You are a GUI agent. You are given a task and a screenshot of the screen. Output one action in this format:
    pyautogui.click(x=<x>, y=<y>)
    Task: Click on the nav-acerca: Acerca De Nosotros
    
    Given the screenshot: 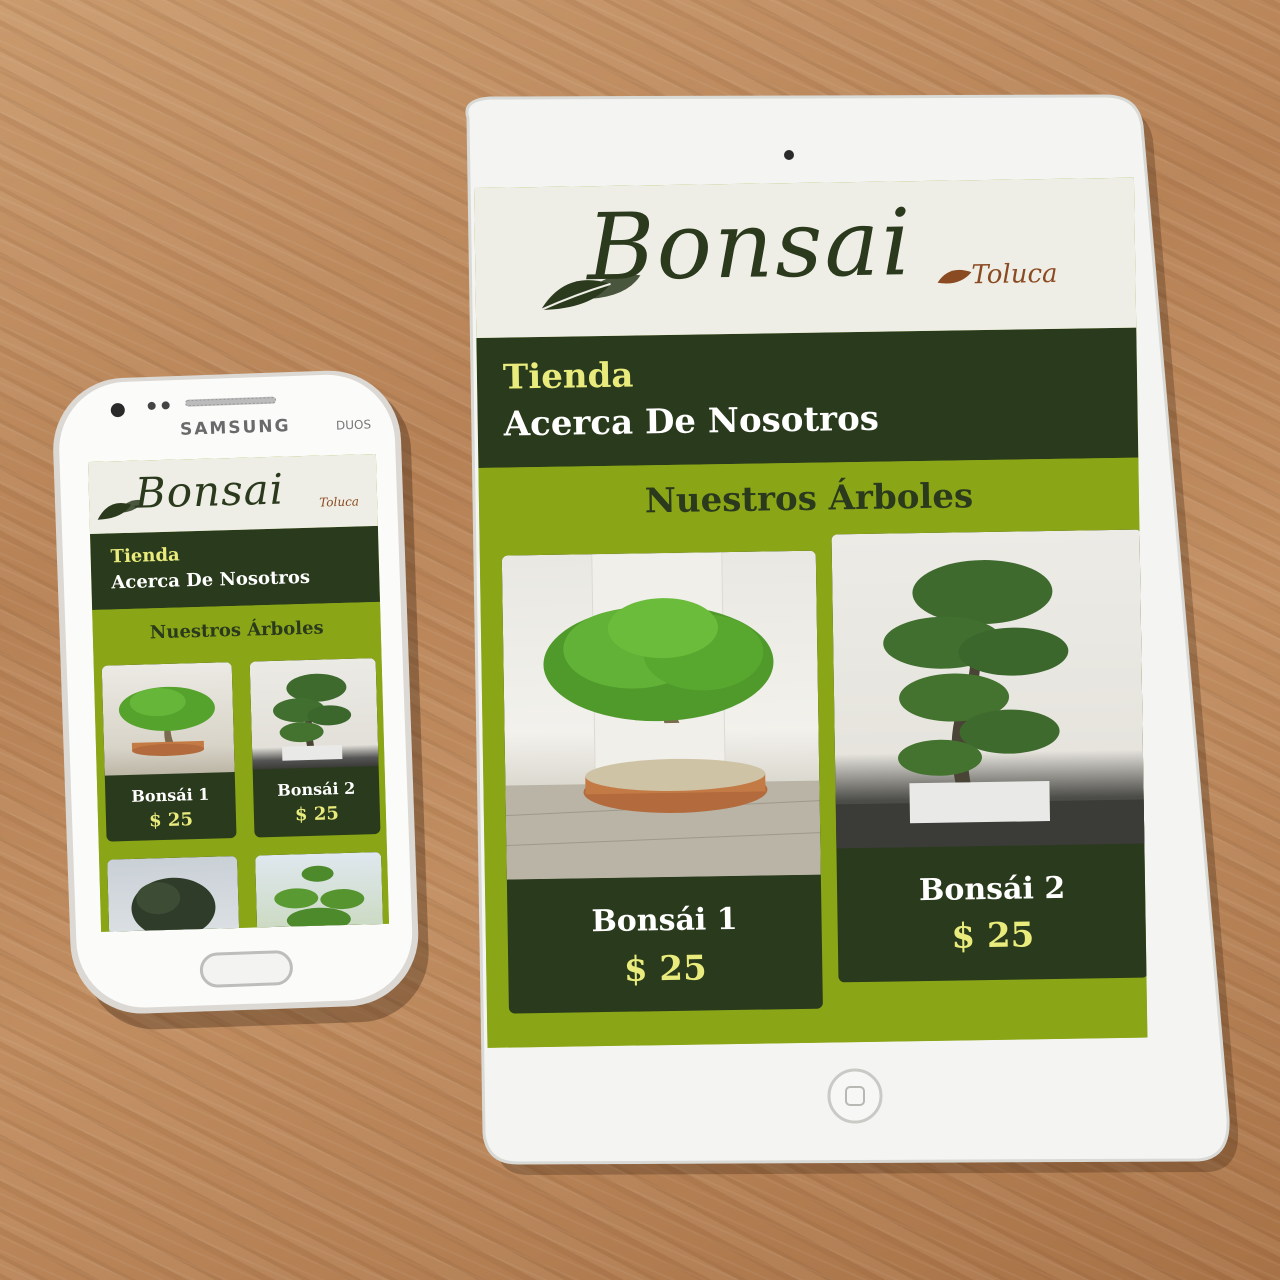 What is the action you would take?
    pyautogui.click(x=820, y=420)
    